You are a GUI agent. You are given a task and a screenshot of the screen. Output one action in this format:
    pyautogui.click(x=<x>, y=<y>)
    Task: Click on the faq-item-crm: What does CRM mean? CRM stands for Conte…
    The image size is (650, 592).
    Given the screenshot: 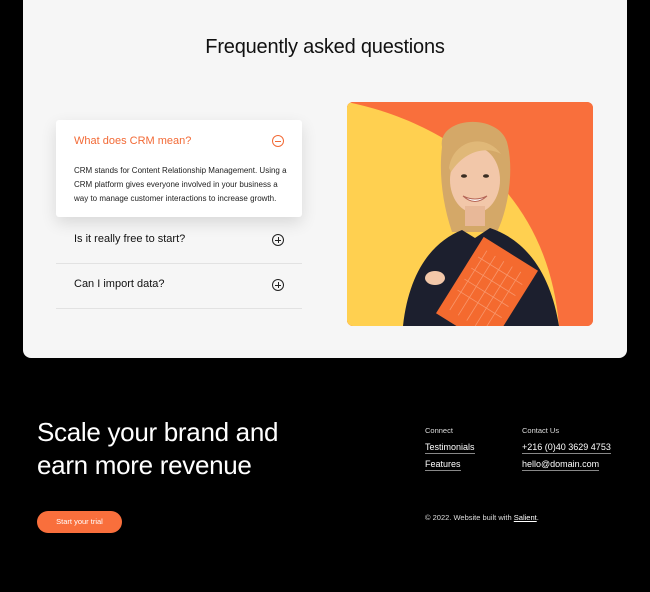 What is the action you would take?
    pyautogui.click(x=179, y=168)
    